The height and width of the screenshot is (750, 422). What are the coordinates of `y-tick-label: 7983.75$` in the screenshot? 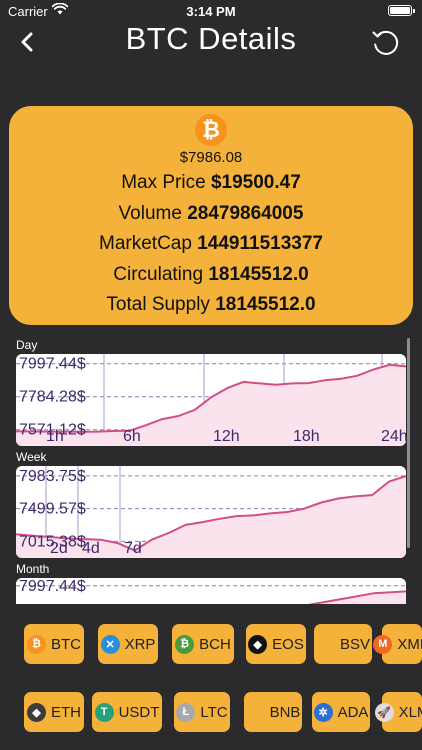 It's located at (52, 476).